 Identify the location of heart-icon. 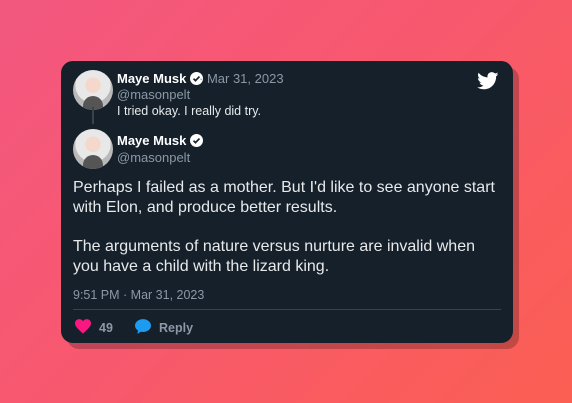
(83, 328).